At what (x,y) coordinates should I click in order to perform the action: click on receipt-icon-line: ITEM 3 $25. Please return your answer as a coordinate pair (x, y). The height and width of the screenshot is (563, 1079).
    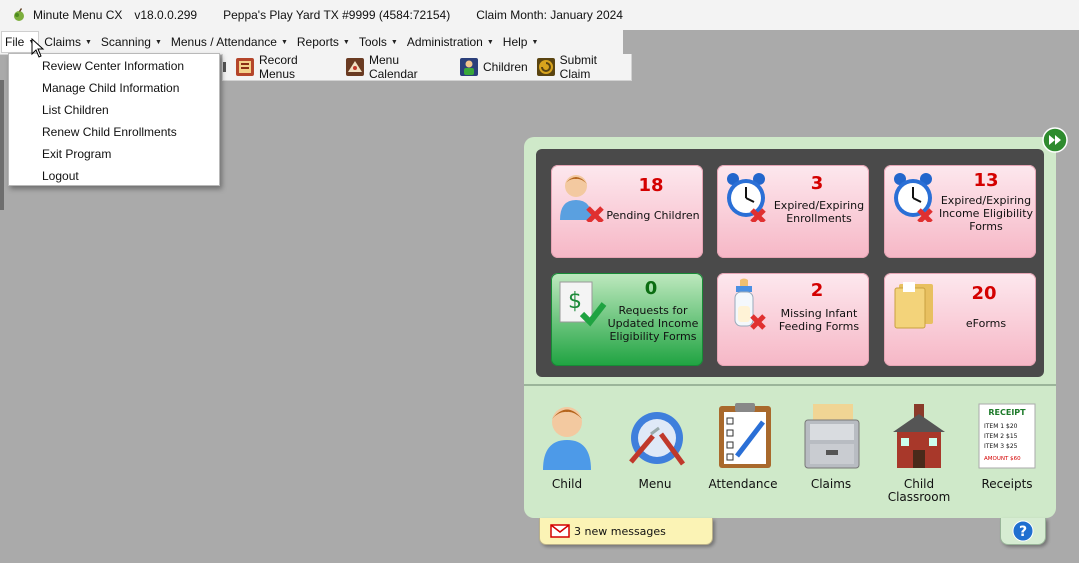
    Looking at the image, I should click on (1001, 446).